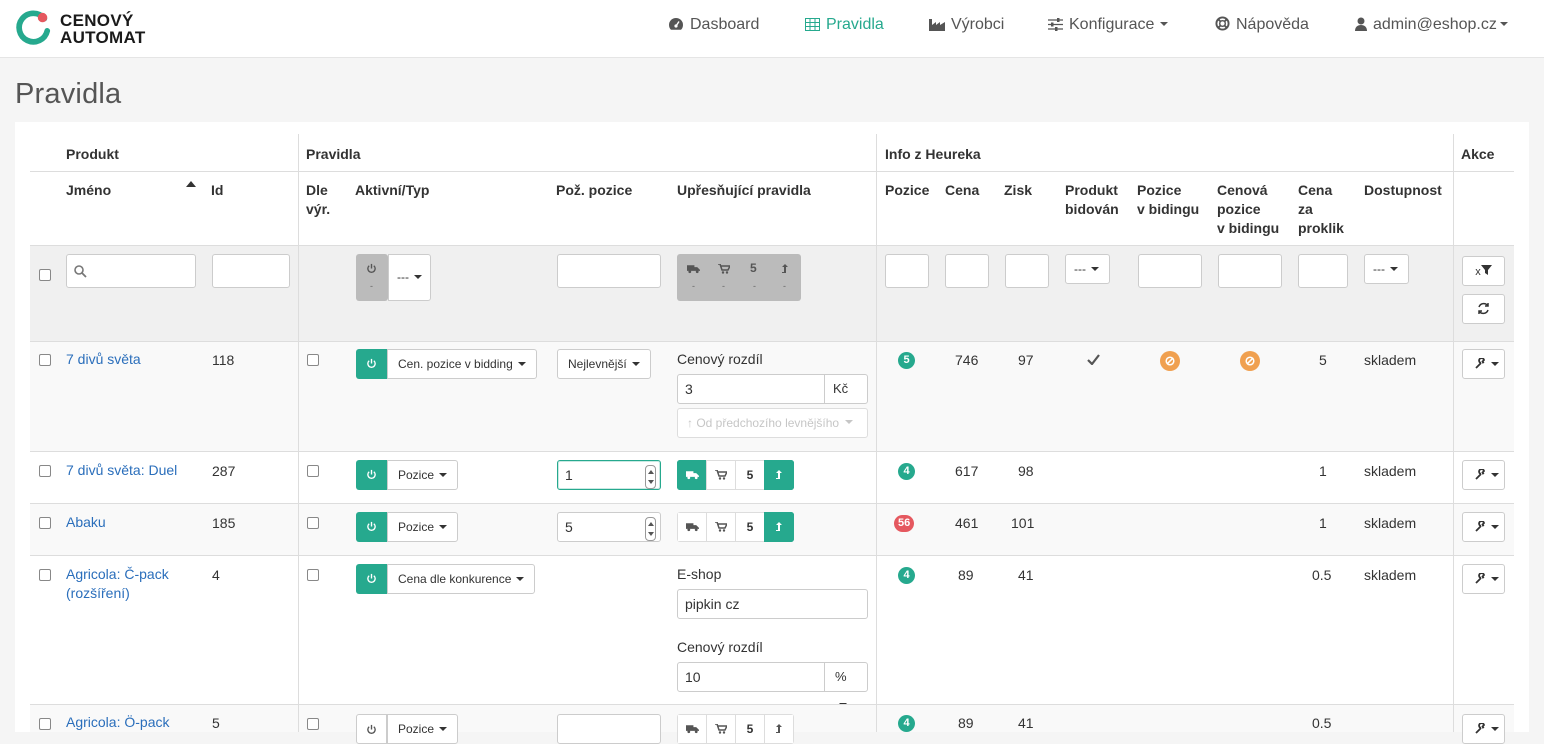 The width and height of the screenshot is (1544, 744). I want to click on eshop-input: pipkin cz, so click(772, 604).